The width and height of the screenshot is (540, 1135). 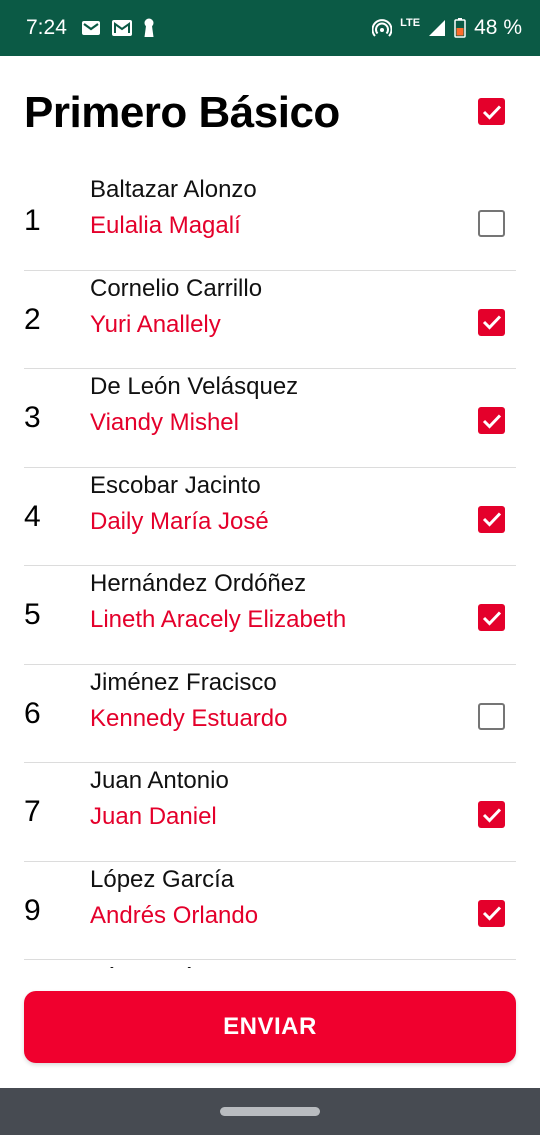 I want to click on student-number: 3, so click(x=32, y=417).